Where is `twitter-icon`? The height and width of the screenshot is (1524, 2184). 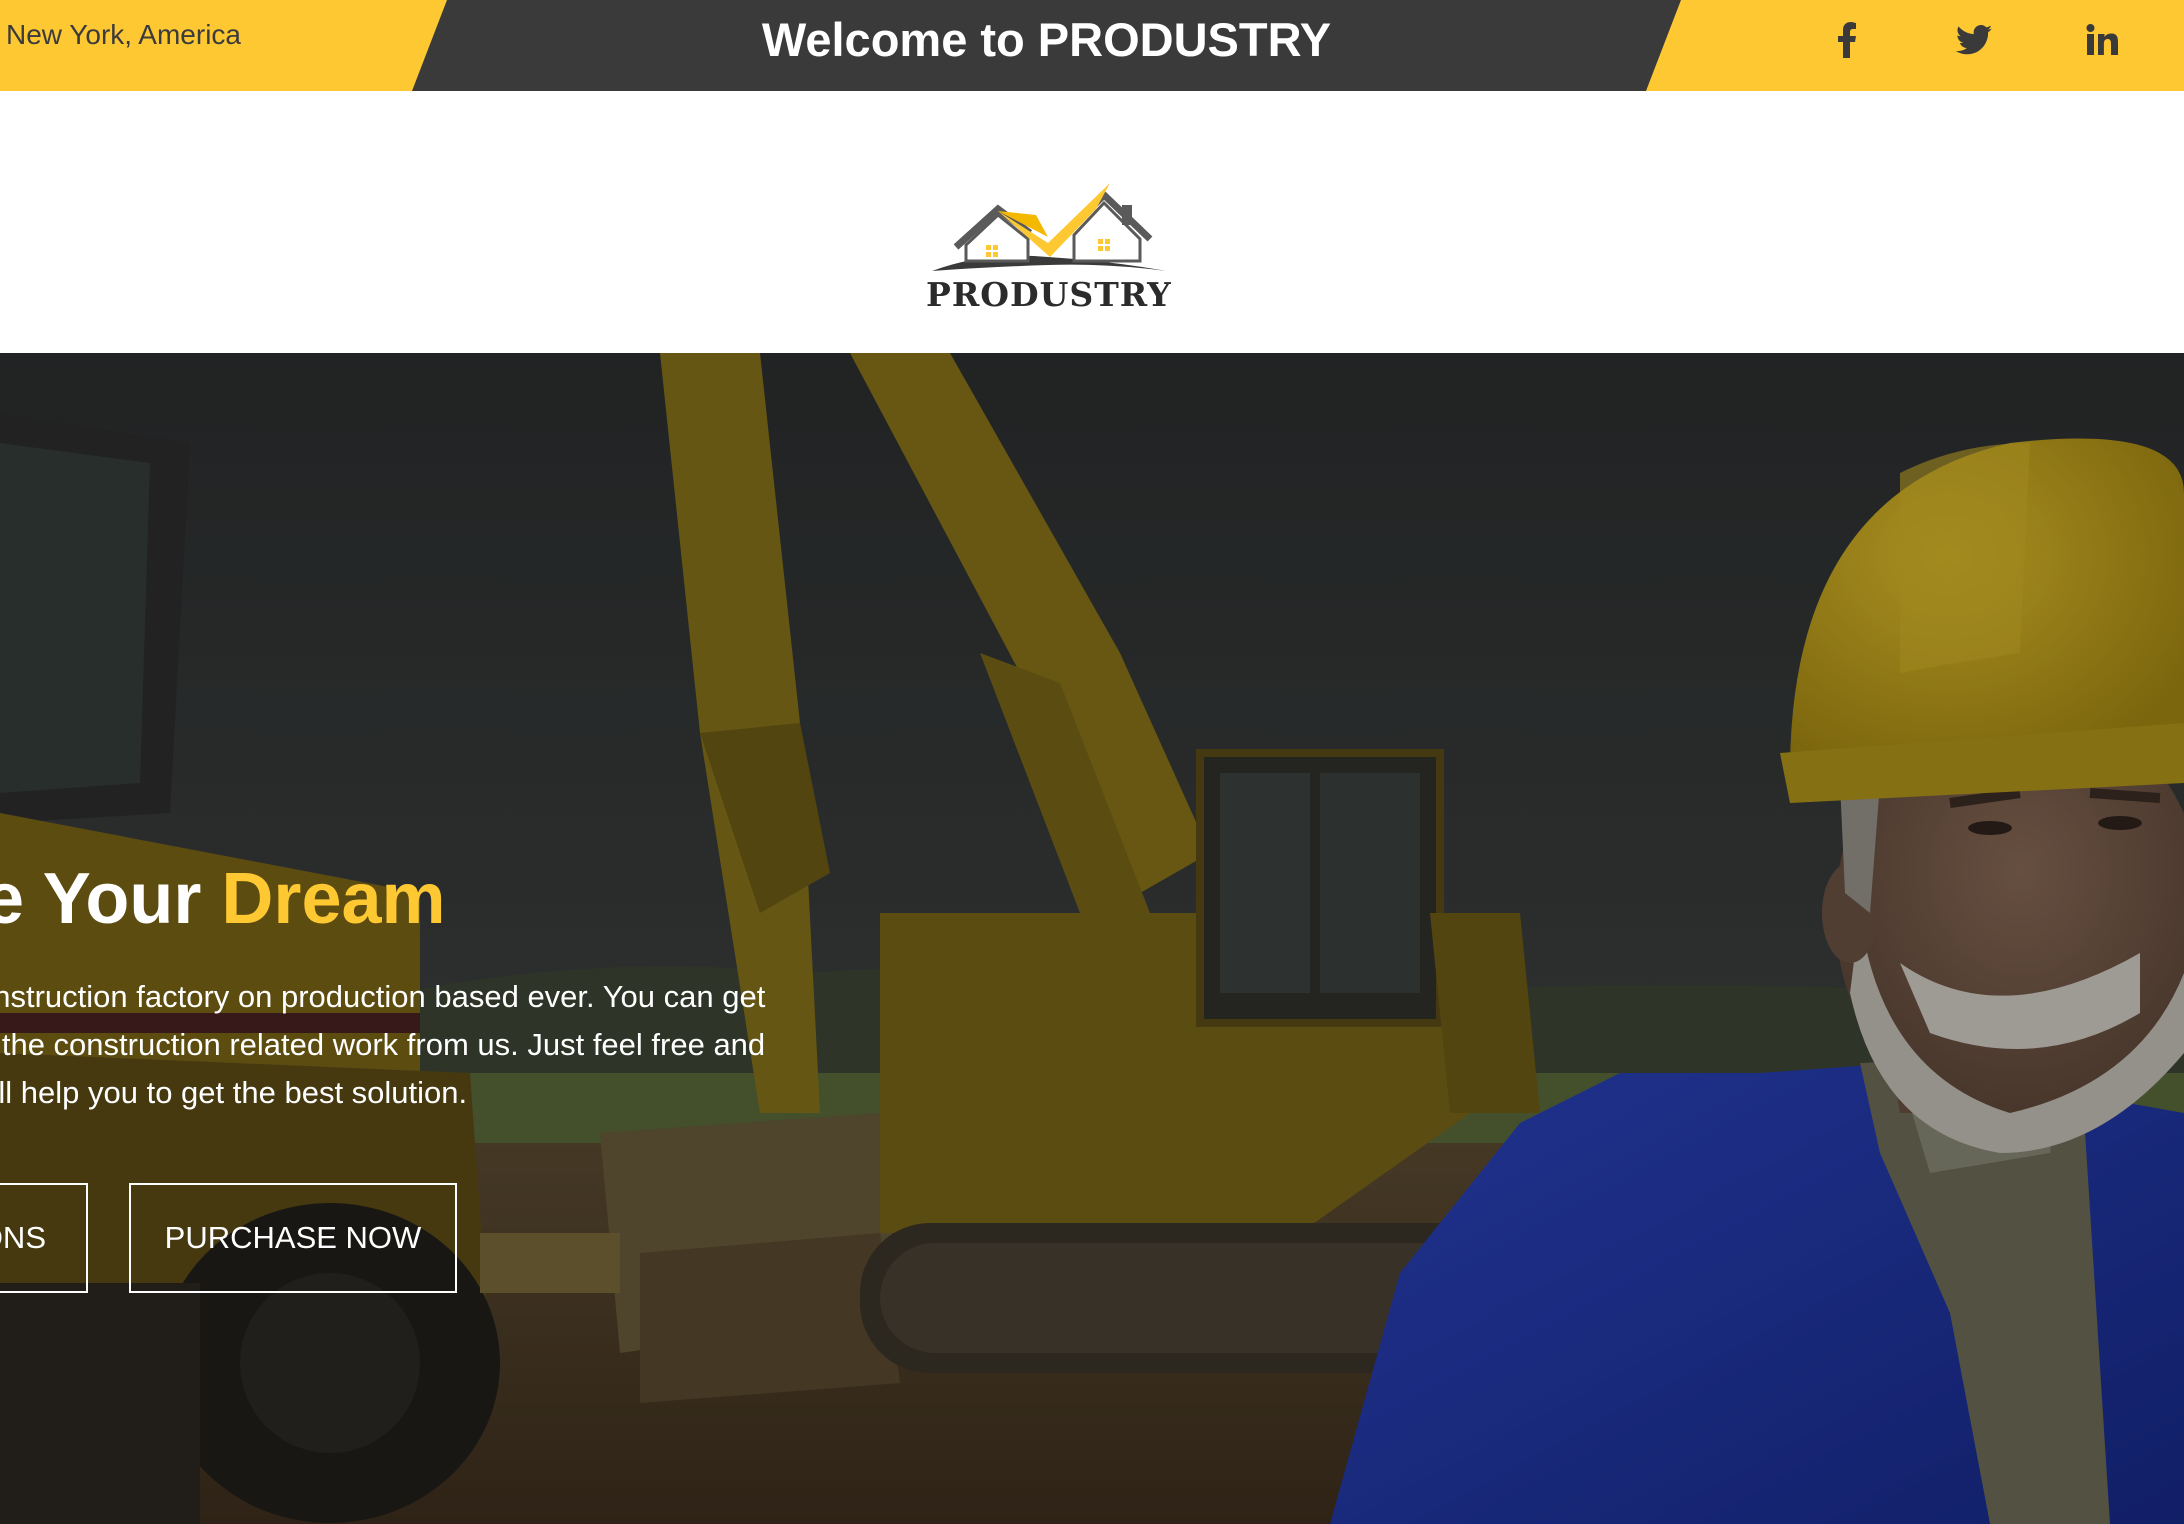 twitter-icon is located at coordinates (1974, 40).